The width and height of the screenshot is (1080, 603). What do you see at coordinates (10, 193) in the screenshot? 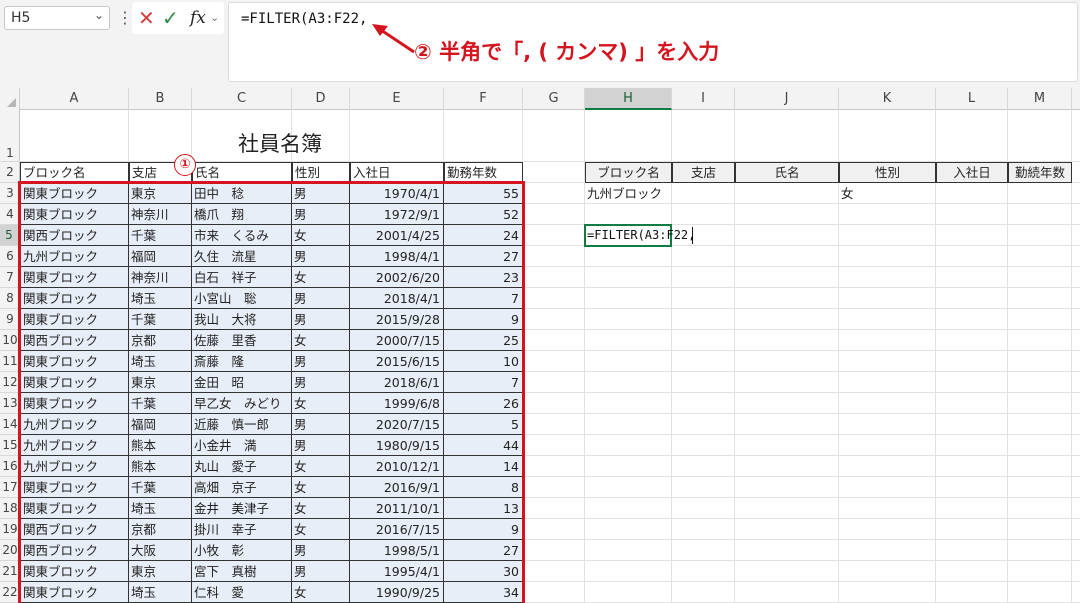
I see `row-header-3: 3` at bounding box center [10, 193].